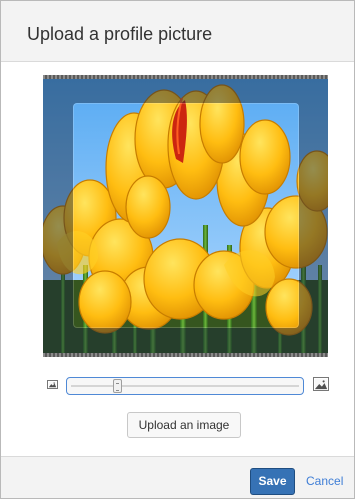 The height and width of the screenshot is (499, 355). Describe the element at coordinates (184, 425) in the screenshot. I see `upload-image-button: Upload an image` at that location.